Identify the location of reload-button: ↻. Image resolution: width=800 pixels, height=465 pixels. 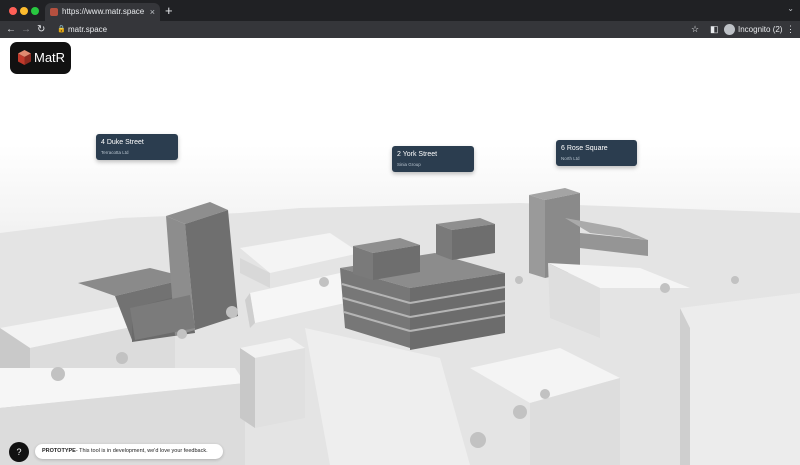
(41, 29).